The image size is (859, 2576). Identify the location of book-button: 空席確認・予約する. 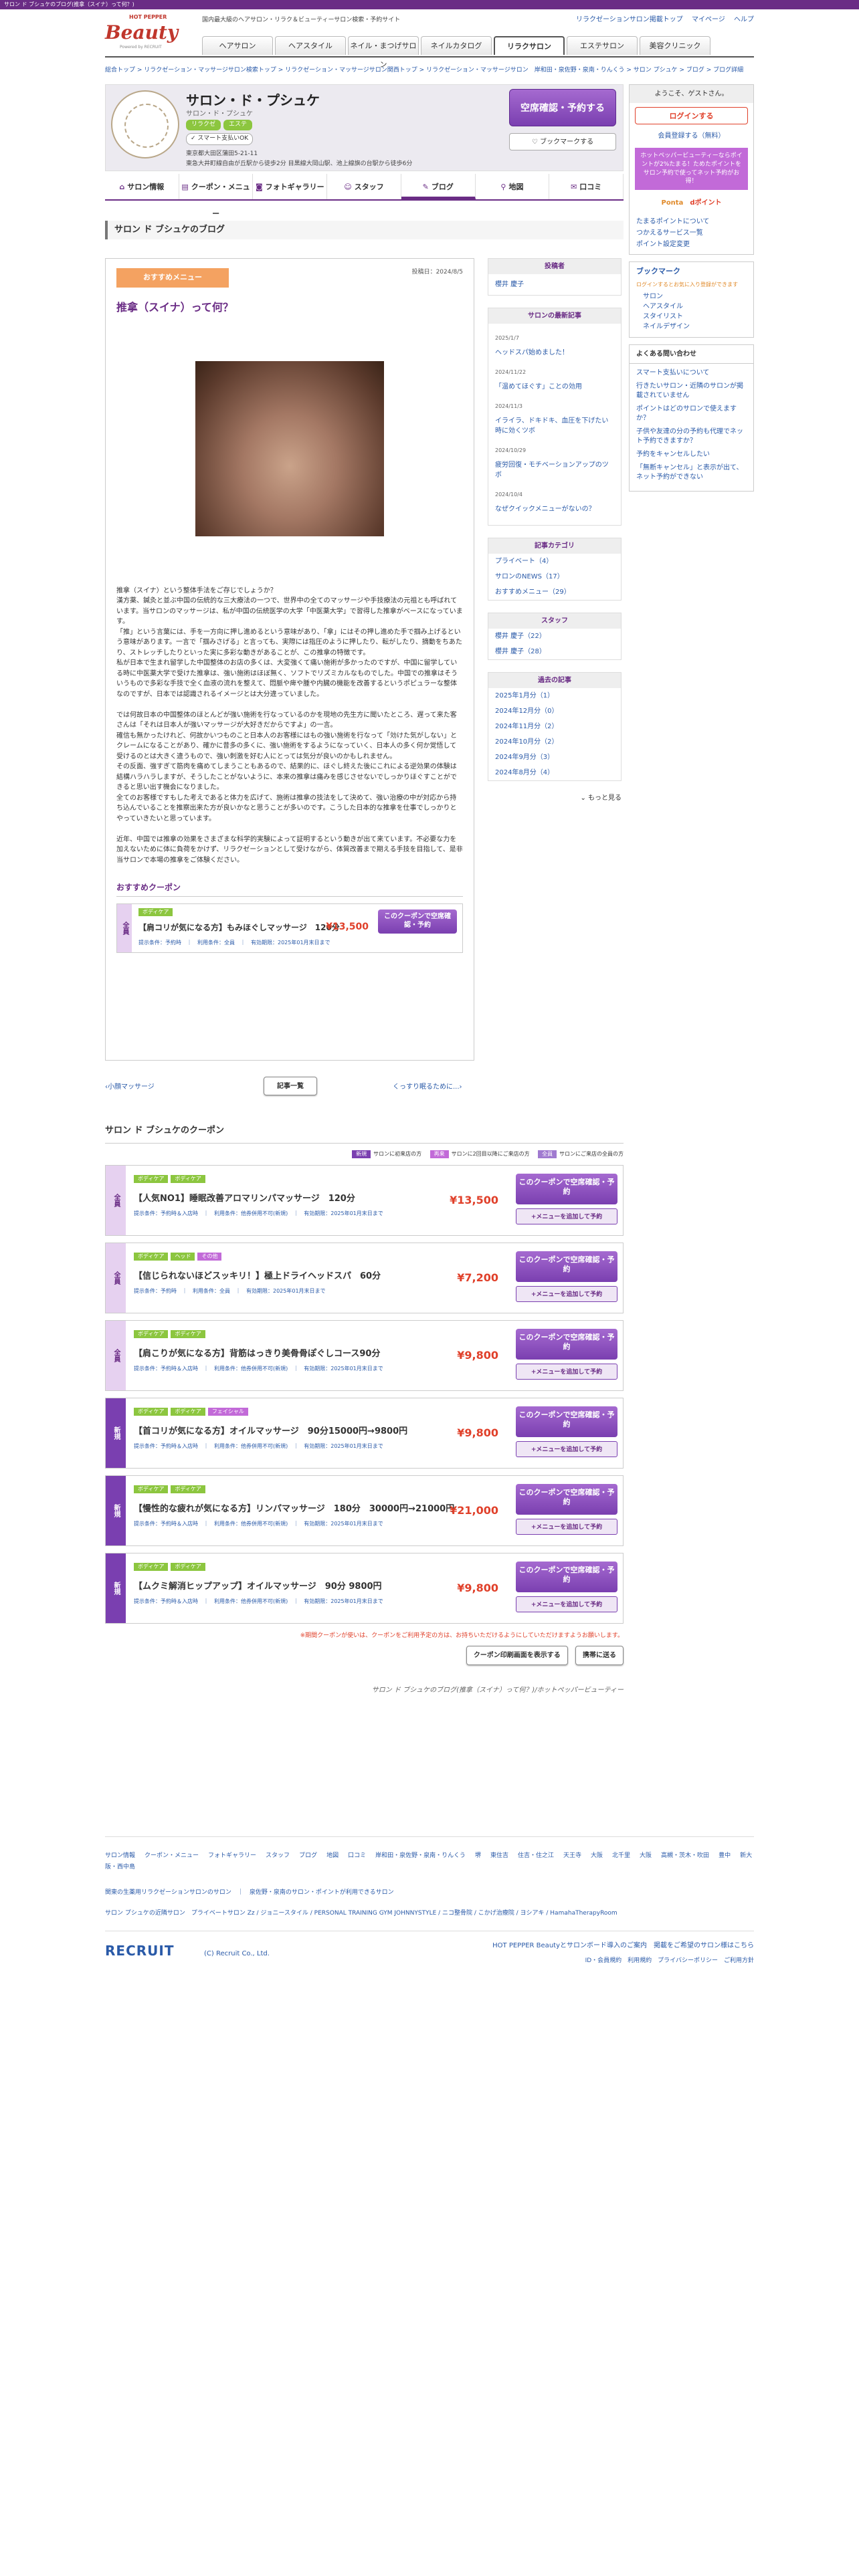
(562, 108).